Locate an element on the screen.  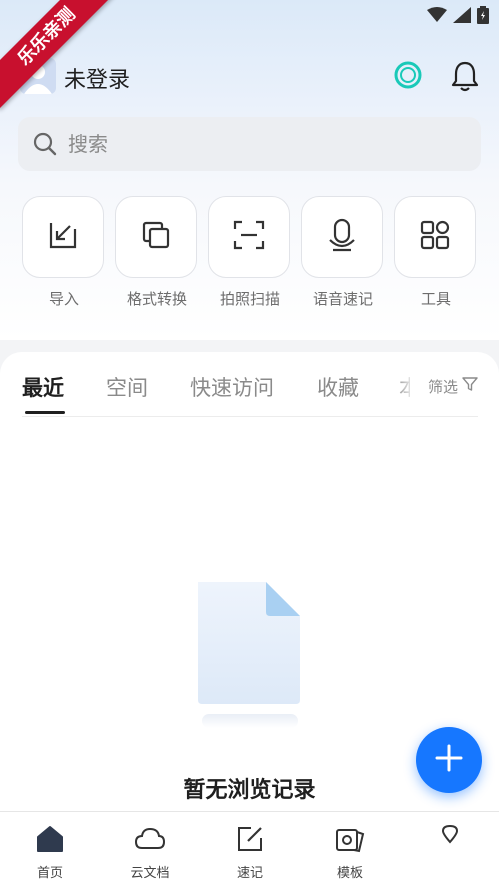
shortcut-label: 工具 is located at coordinates (435, 299).